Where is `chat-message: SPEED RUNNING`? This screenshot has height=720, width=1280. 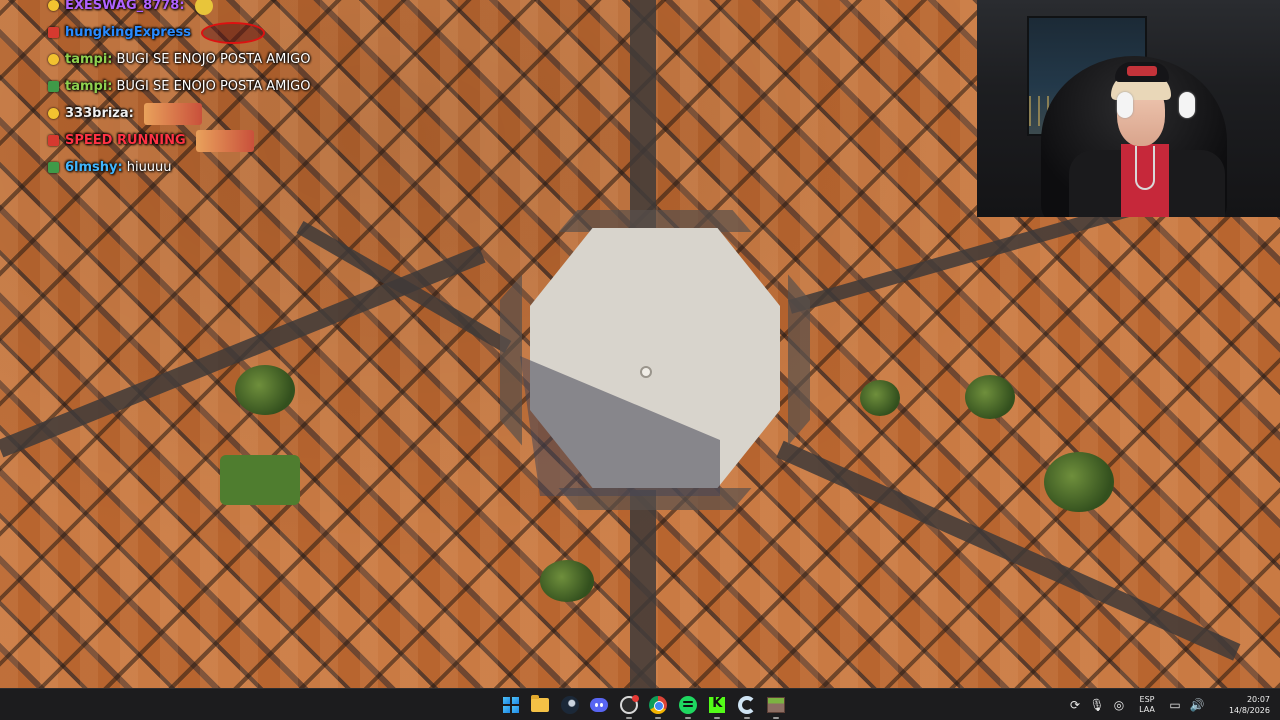
chat-message: SPEED RUNNING is located at coordinates (213, 140).